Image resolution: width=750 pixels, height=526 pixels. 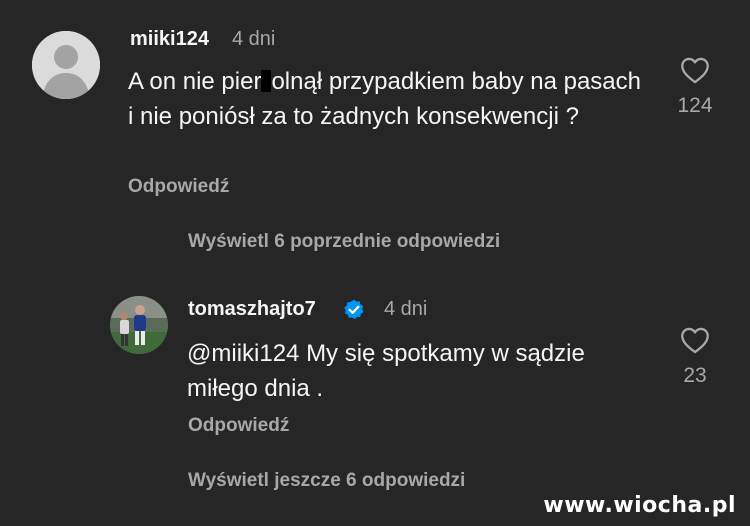 I want to click on like-count: 23, so click(x=695, y=375).